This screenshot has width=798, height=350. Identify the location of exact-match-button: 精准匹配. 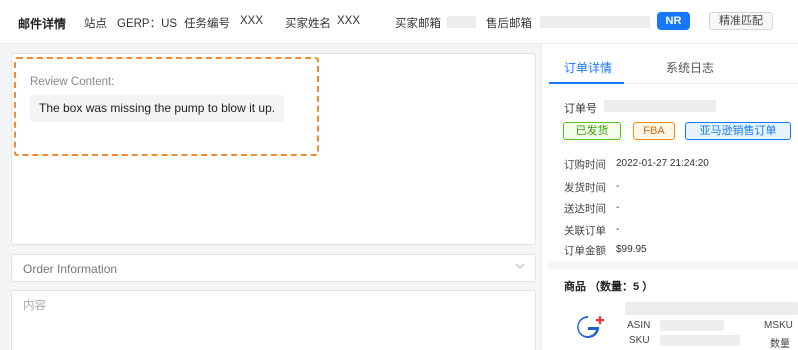
(741, 21).